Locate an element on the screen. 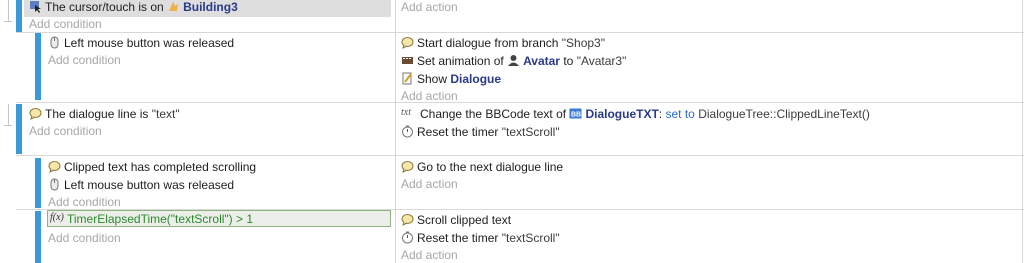  condition-row: Clipped text has completed scrolling is located at coordinates (152, 166).